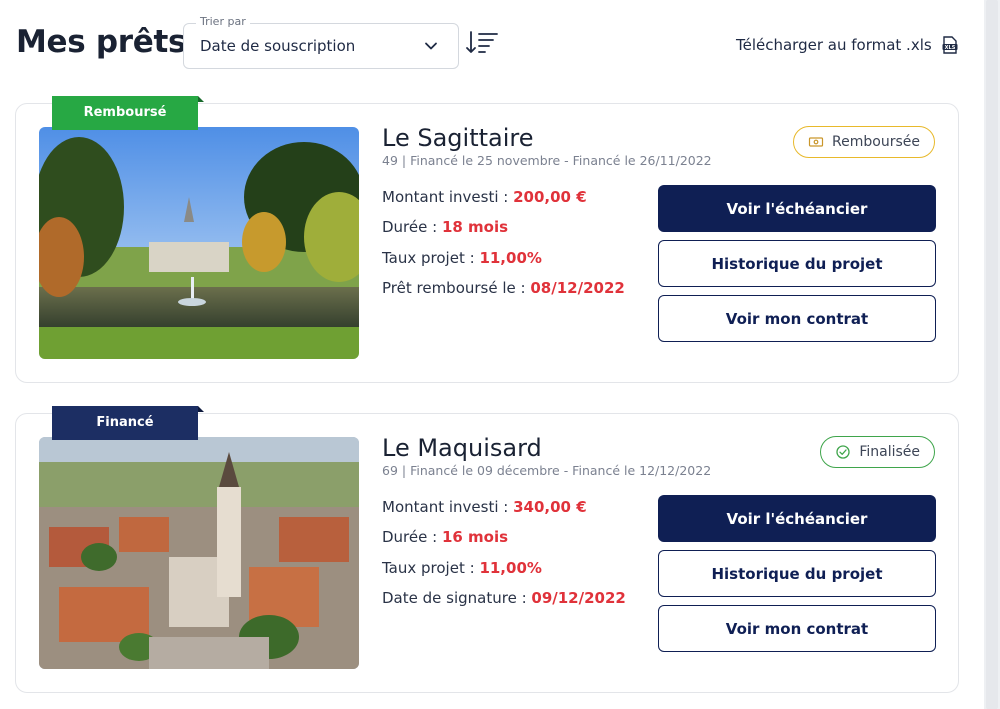 The image size is (1000, 709). Describe the element at coordinates (816, 142) in the screenshot. I see `cash-icon` at that location.